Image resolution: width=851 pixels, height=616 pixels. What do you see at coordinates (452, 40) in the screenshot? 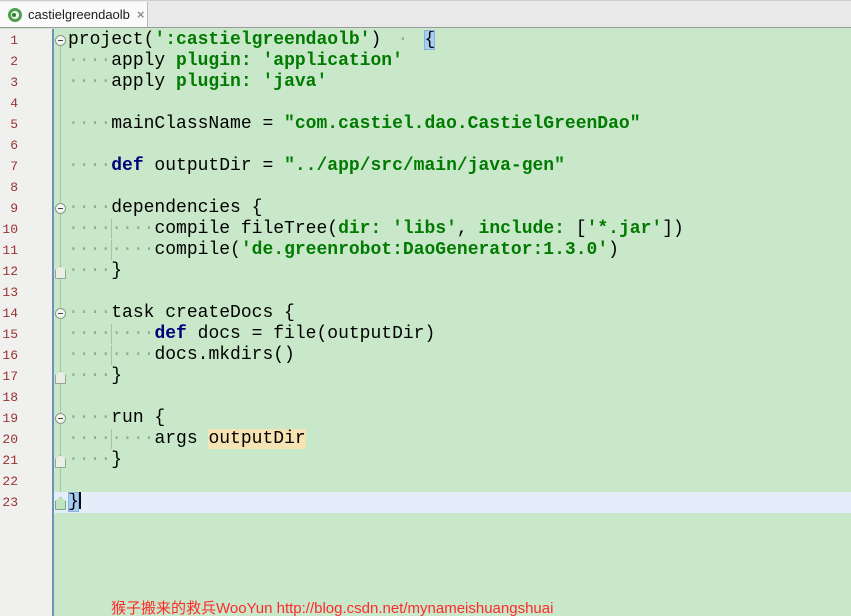
I see `code-line: project(':castielgreendaolb') · {` at bounding box center [452, 40].